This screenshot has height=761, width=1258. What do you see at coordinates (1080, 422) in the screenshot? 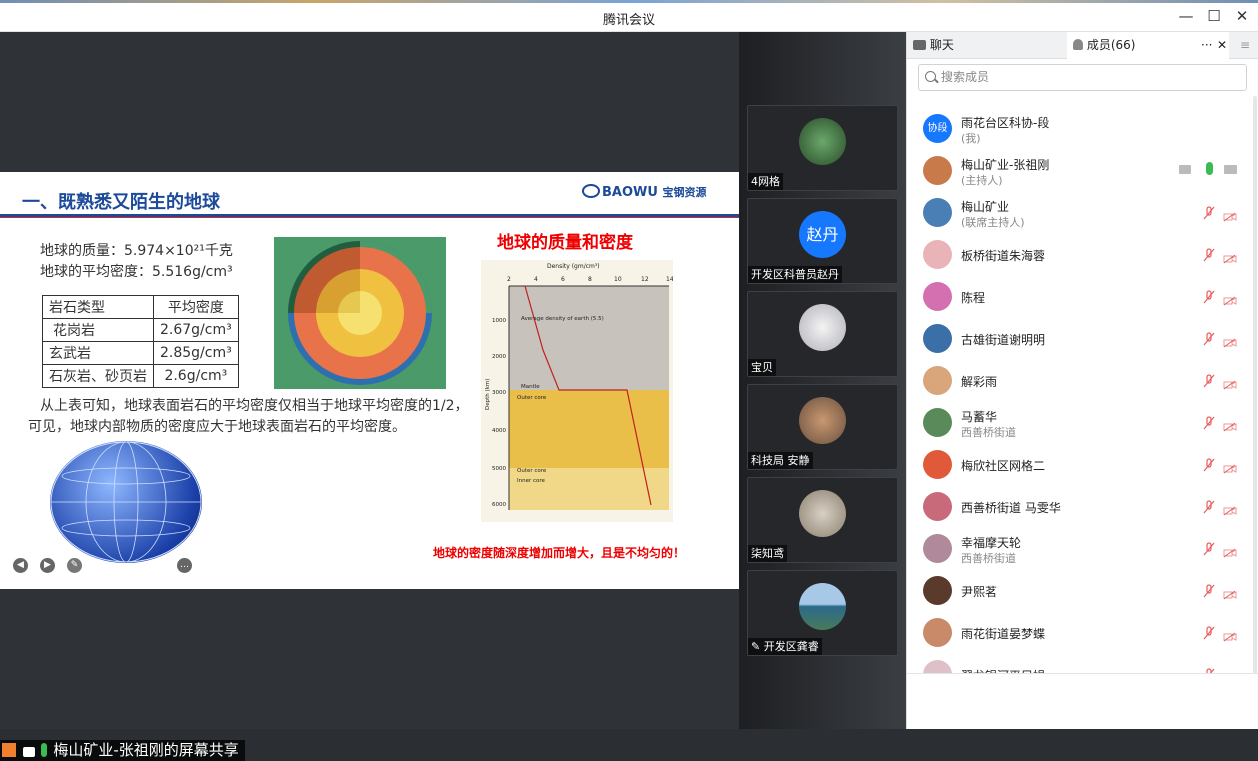
I see `list-item: 马蓄华 西善桥街道` at bounding box center [1080, 422].